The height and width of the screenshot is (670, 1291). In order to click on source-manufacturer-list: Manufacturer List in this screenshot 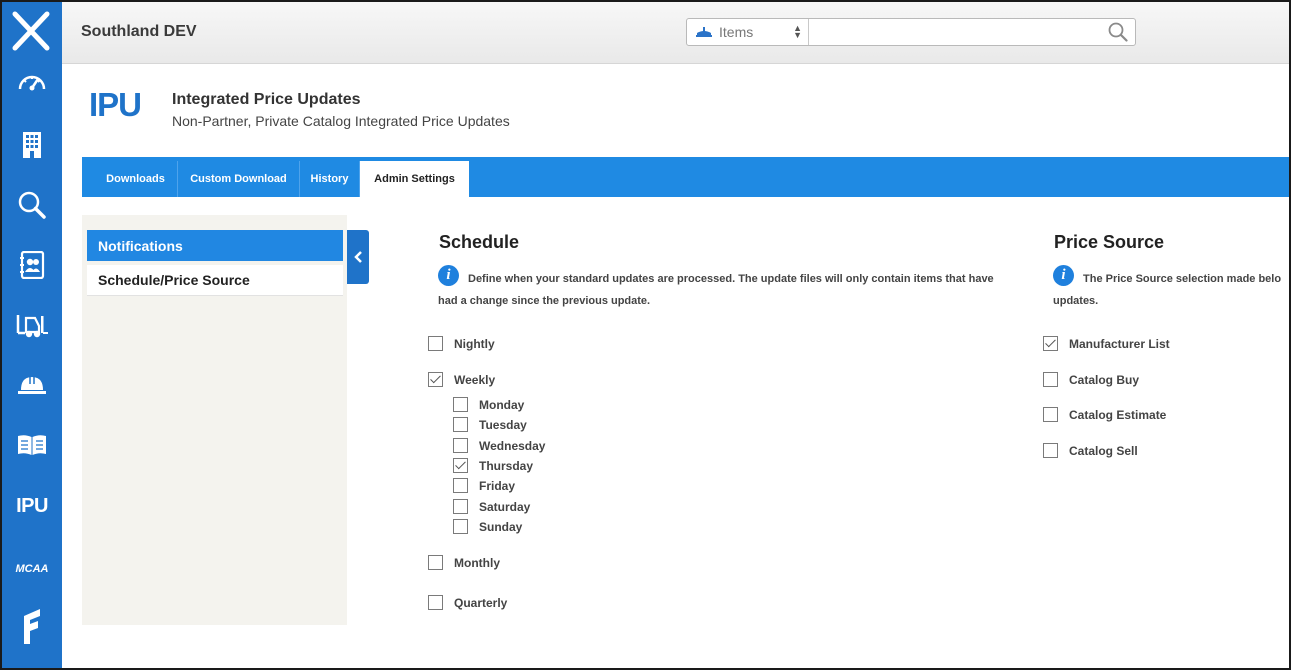, I will do `click(1106, 343)`.